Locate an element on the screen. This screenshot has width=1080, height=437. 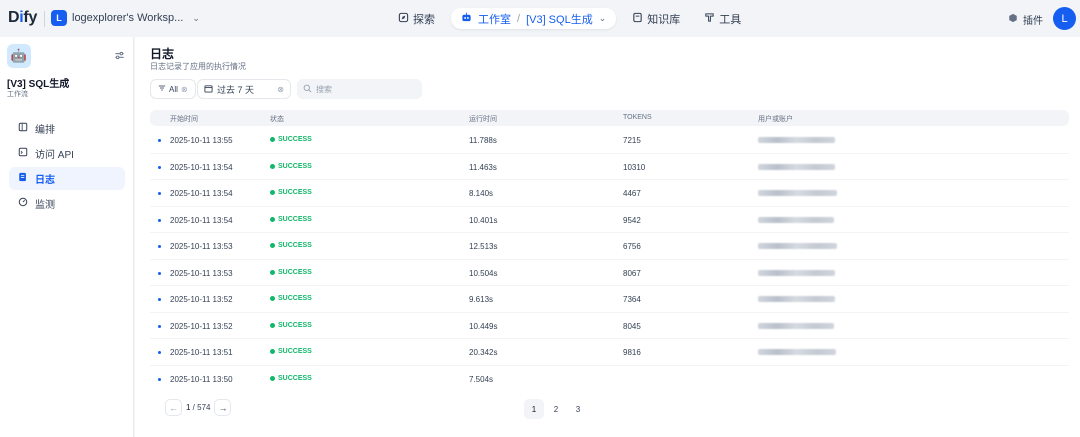
table-row: 2025-10-11 13:55 SUCCESS 11.788s 7215 is located at coordinates (609, 140).